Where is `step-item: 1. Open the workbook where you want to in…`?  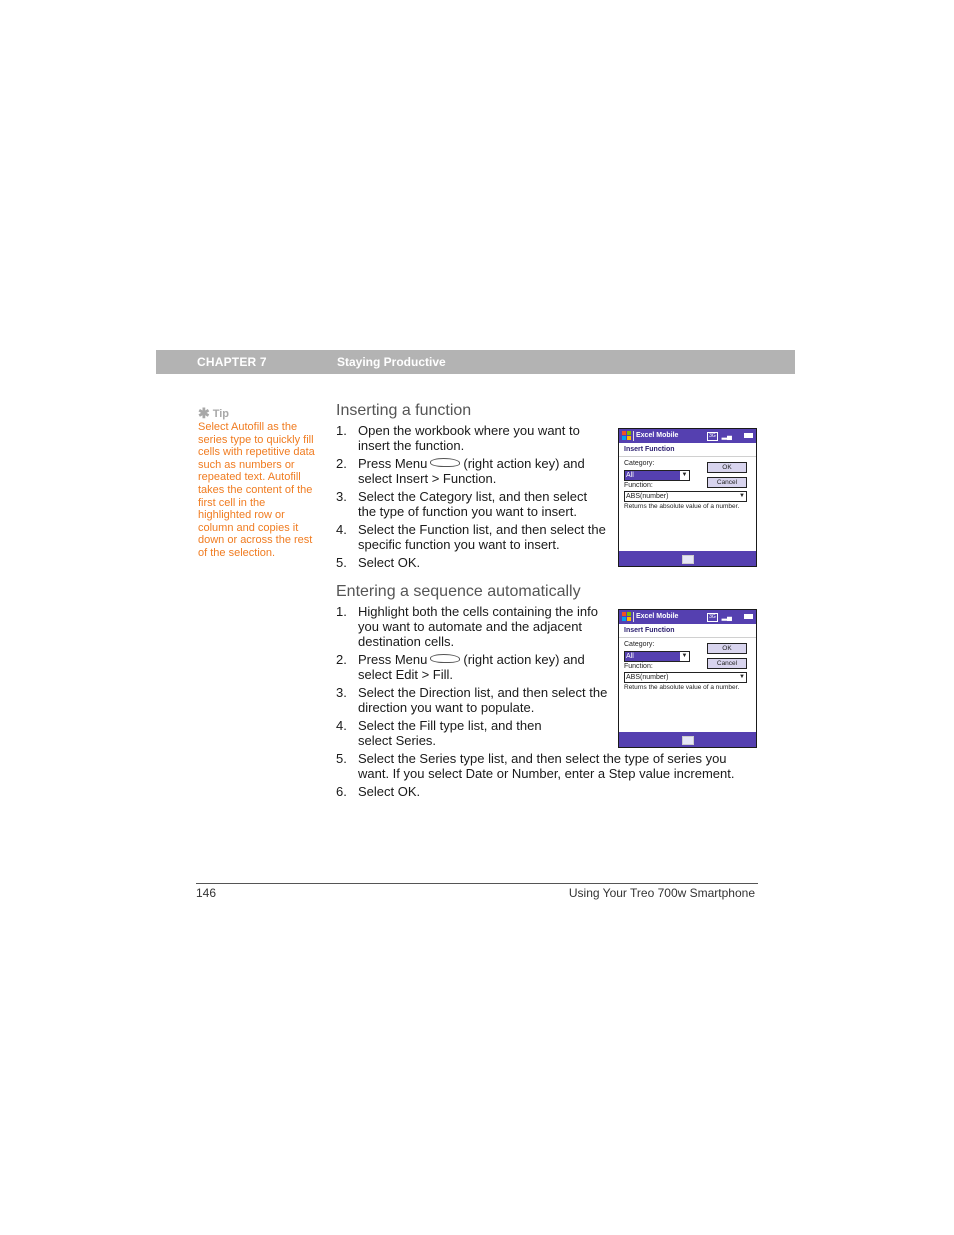 step-item: 1. Open the workbook where you want to in… is located at coordinates (458, 438).